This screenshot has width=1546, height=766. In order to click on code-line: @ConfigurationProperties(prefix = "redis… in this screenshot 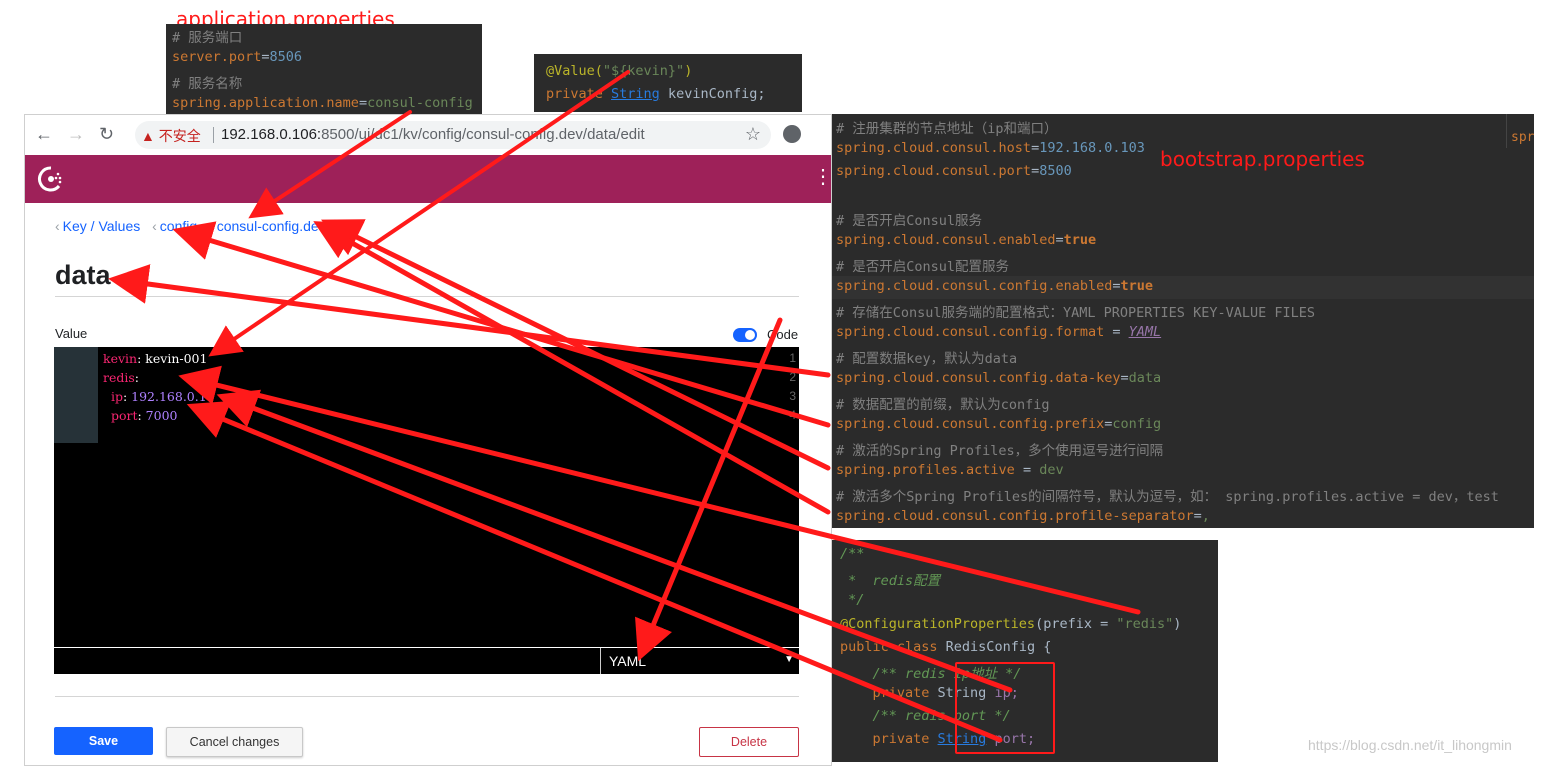, I will do `click(1011, 624)`.